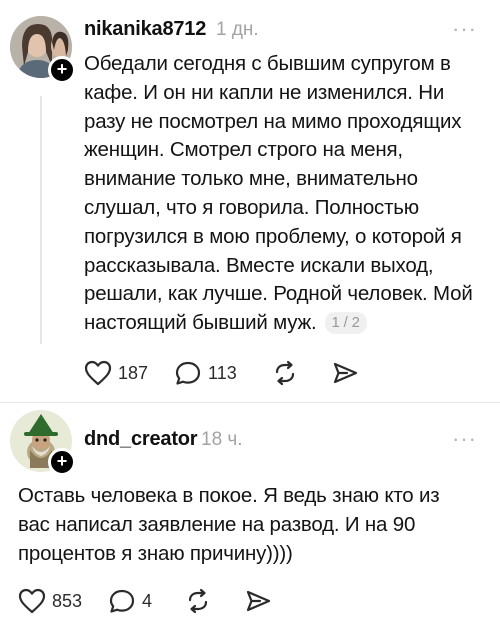  I want to click on action-bar: 853 4, so click(161, 601).